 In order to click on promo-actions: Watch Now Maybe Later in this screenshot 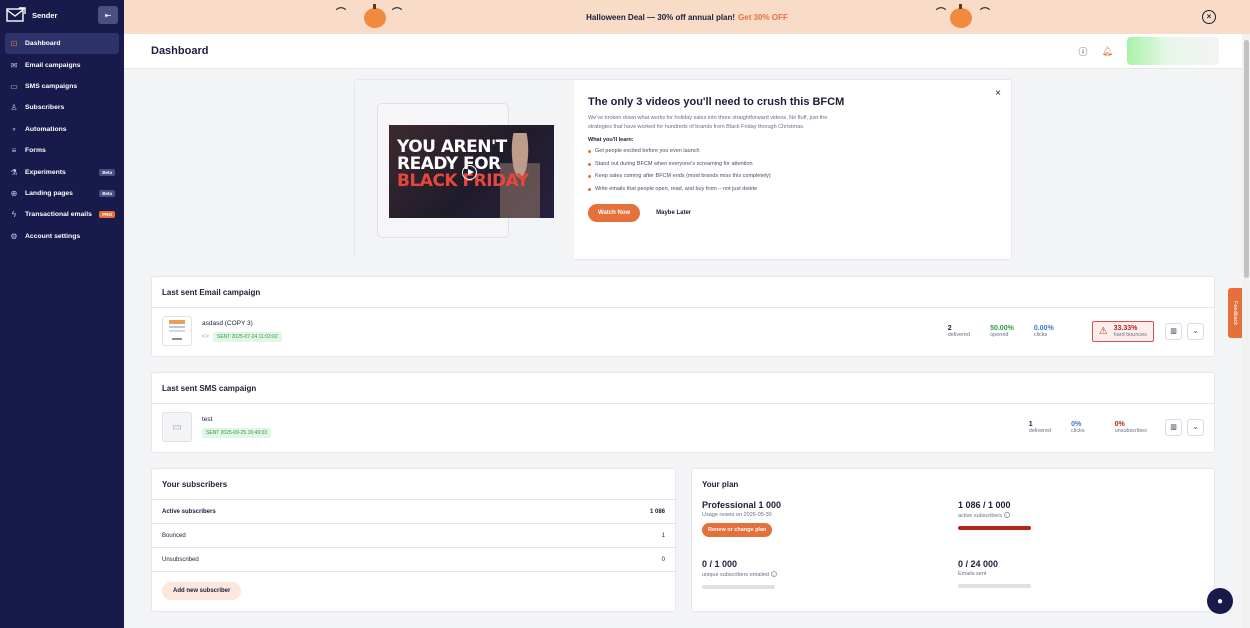, I will do `click(788, 213)`.